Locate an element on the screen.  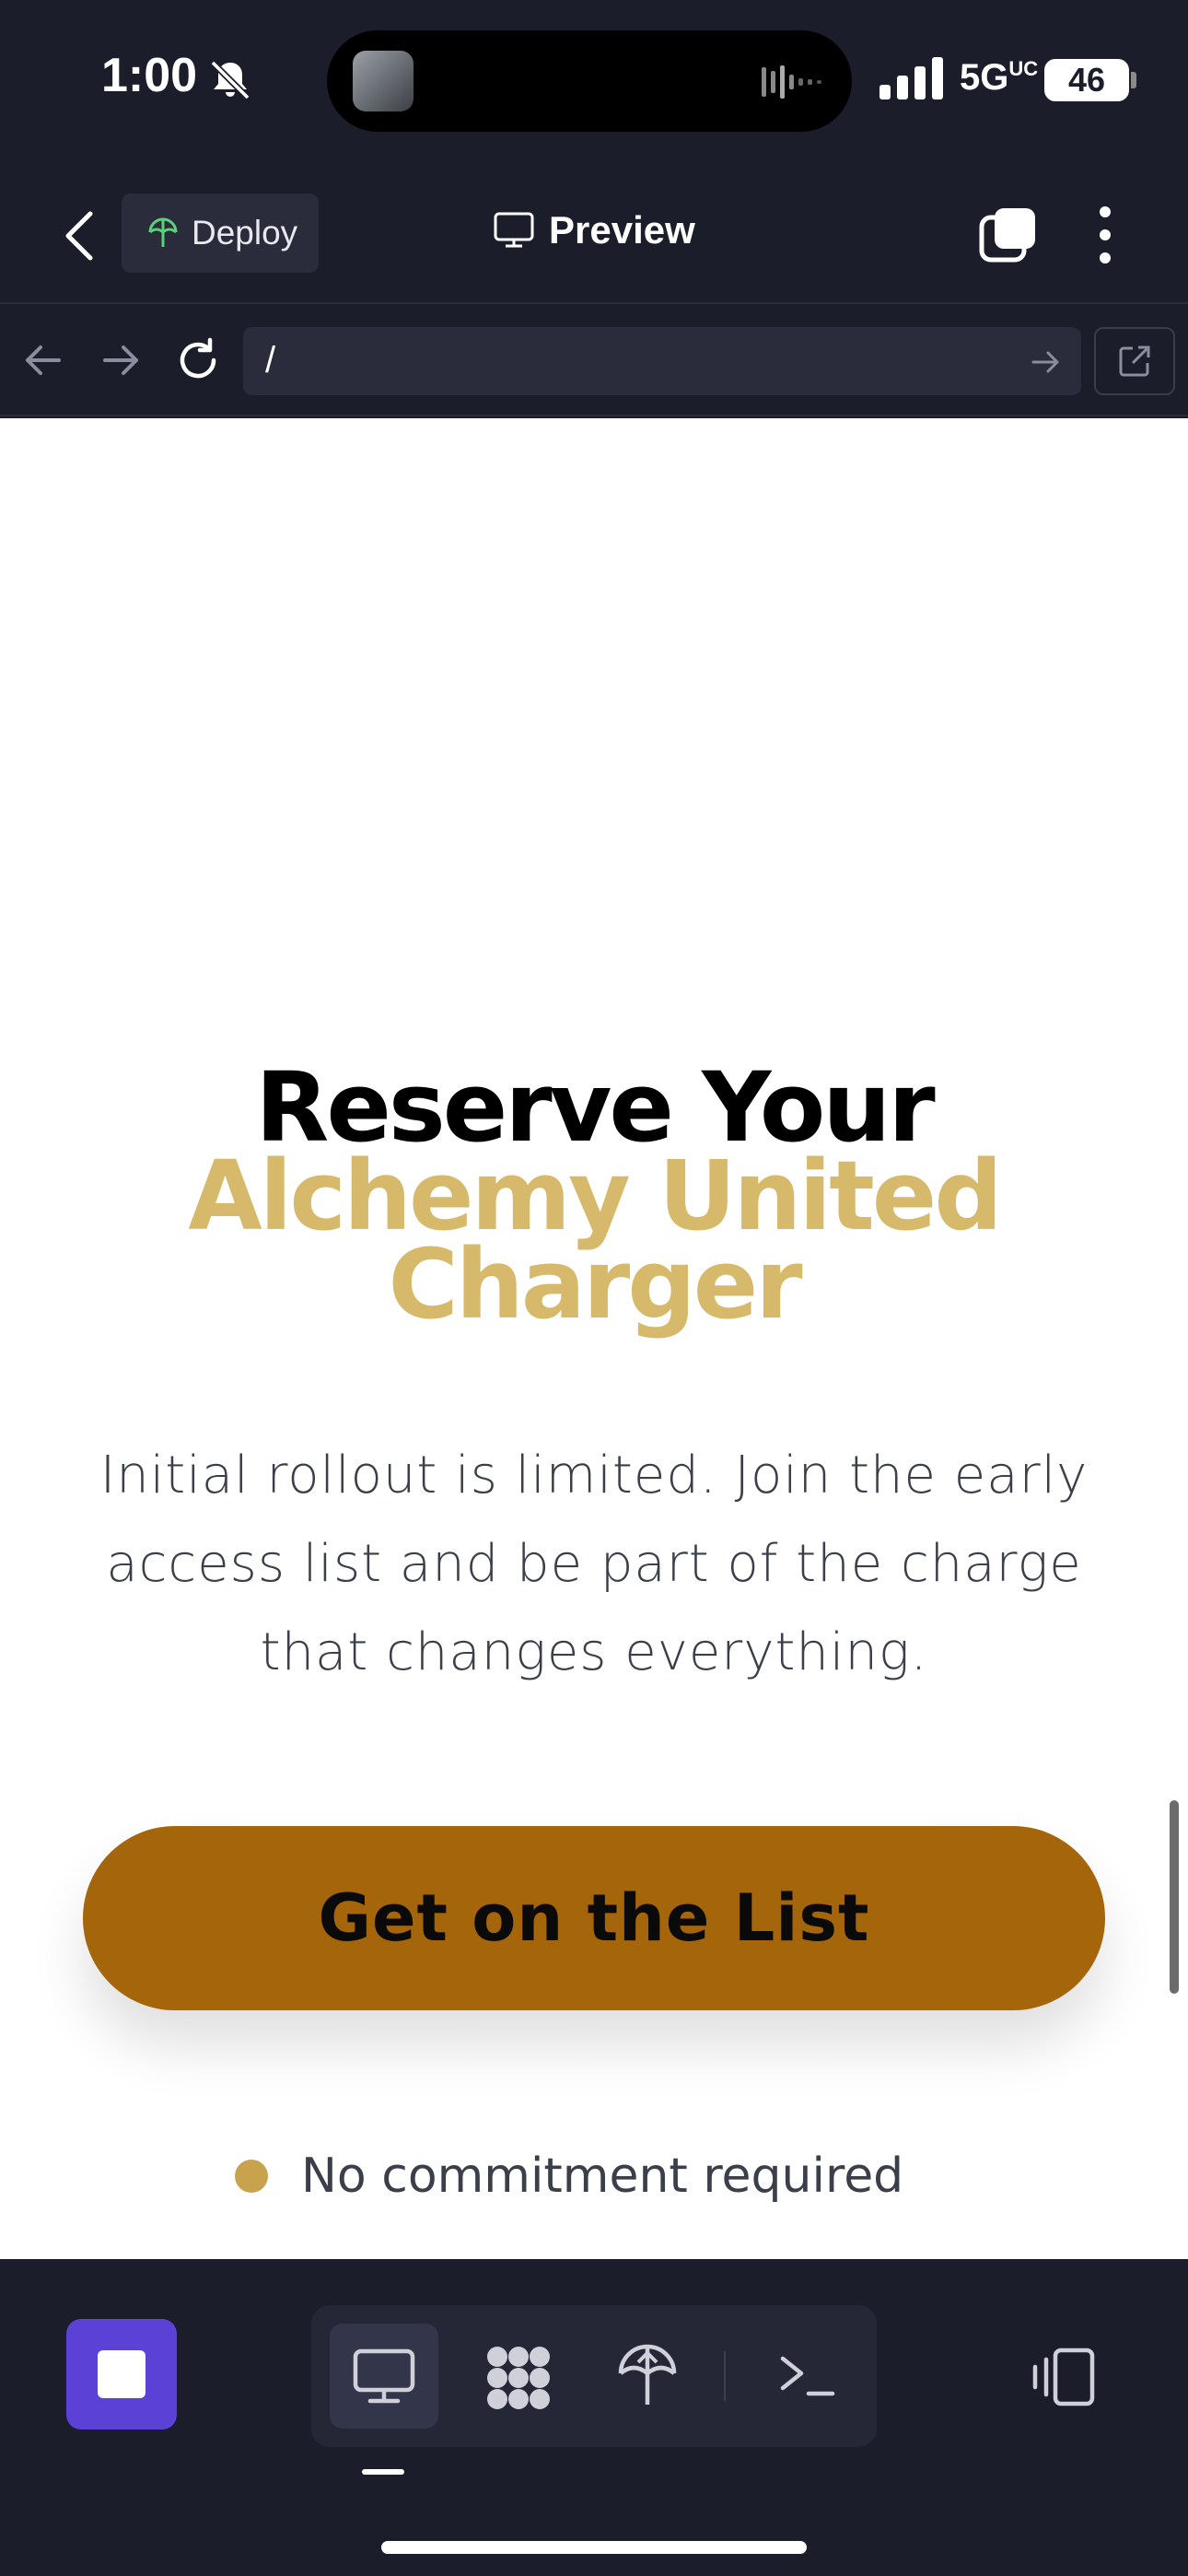
url-text: / is located at coordinates (270, 360).